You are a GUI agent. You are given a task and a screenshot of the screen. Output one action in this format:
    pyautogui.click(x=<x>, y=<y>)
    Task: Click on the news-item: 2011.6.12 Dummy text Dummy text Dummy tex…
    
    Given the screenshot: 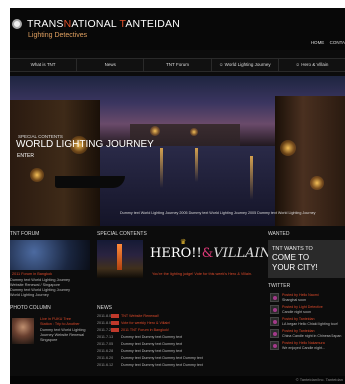 What is the action you would take?
    pyautogui.click(x=182, y=366)
    